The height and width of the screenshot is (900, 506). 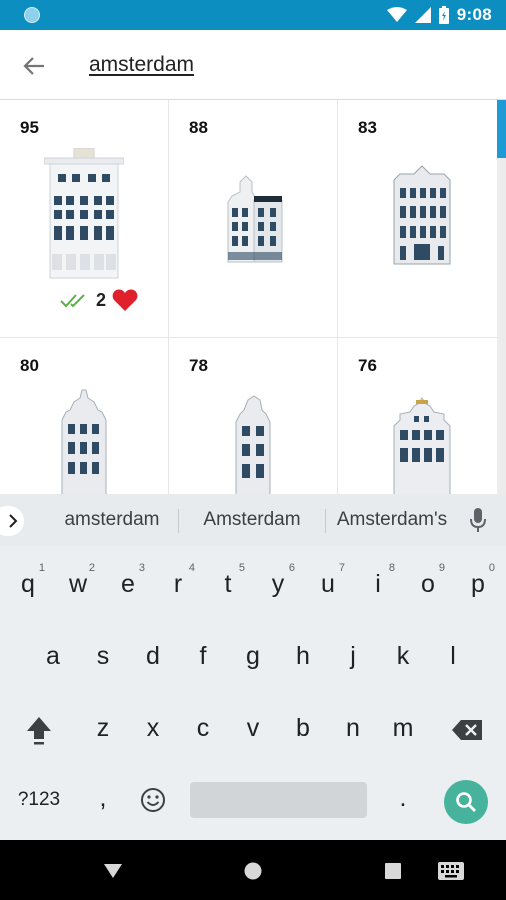 I want to click on item-number: 78, so click(x=198, y=365).